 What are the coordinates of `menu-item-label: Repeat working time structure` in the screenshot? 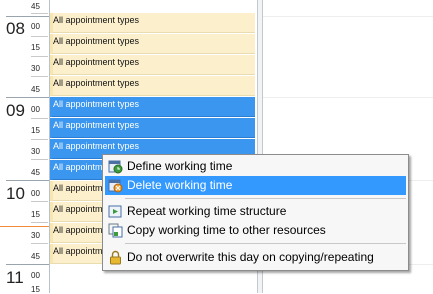 It's located at (207, 211).